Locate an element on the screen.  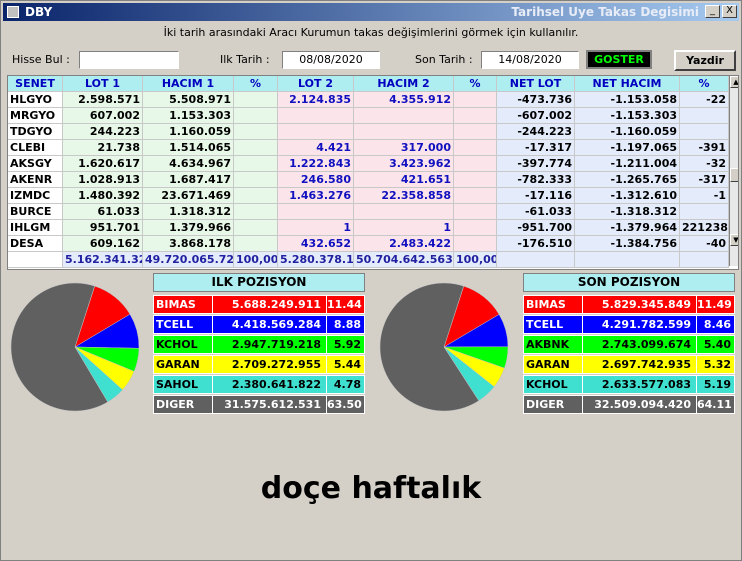
grid-cell: -61.033 is located at coordinates (536, 212).